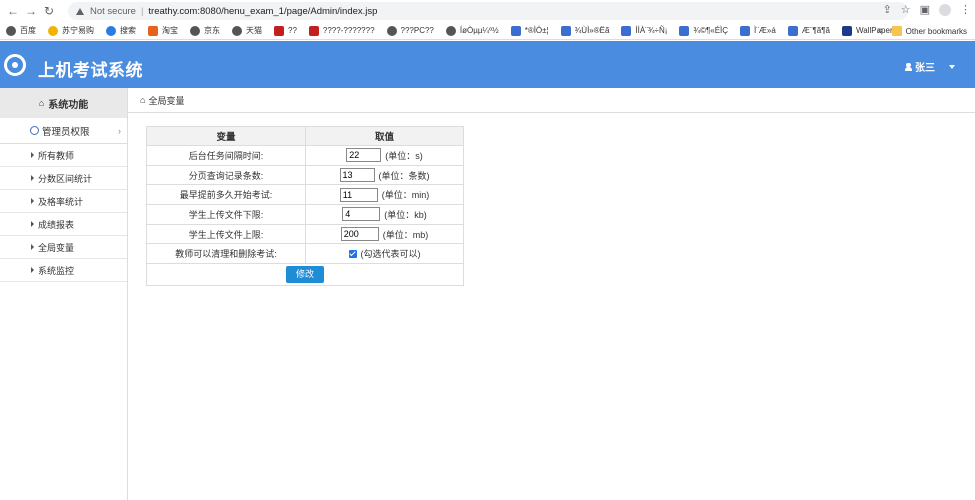 This screenshot has height=500, width=975. Describe the element at coordinates (31, 11) in the screenshot. I see `forward-icon: →` at that location.